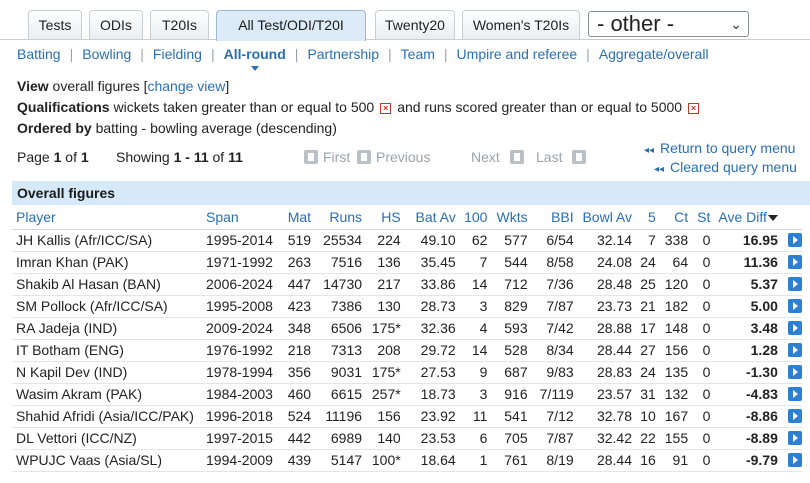 The width and height of the screenshot is (810, 483). I want to click on stat-cell: 7386, so click(341, 306).